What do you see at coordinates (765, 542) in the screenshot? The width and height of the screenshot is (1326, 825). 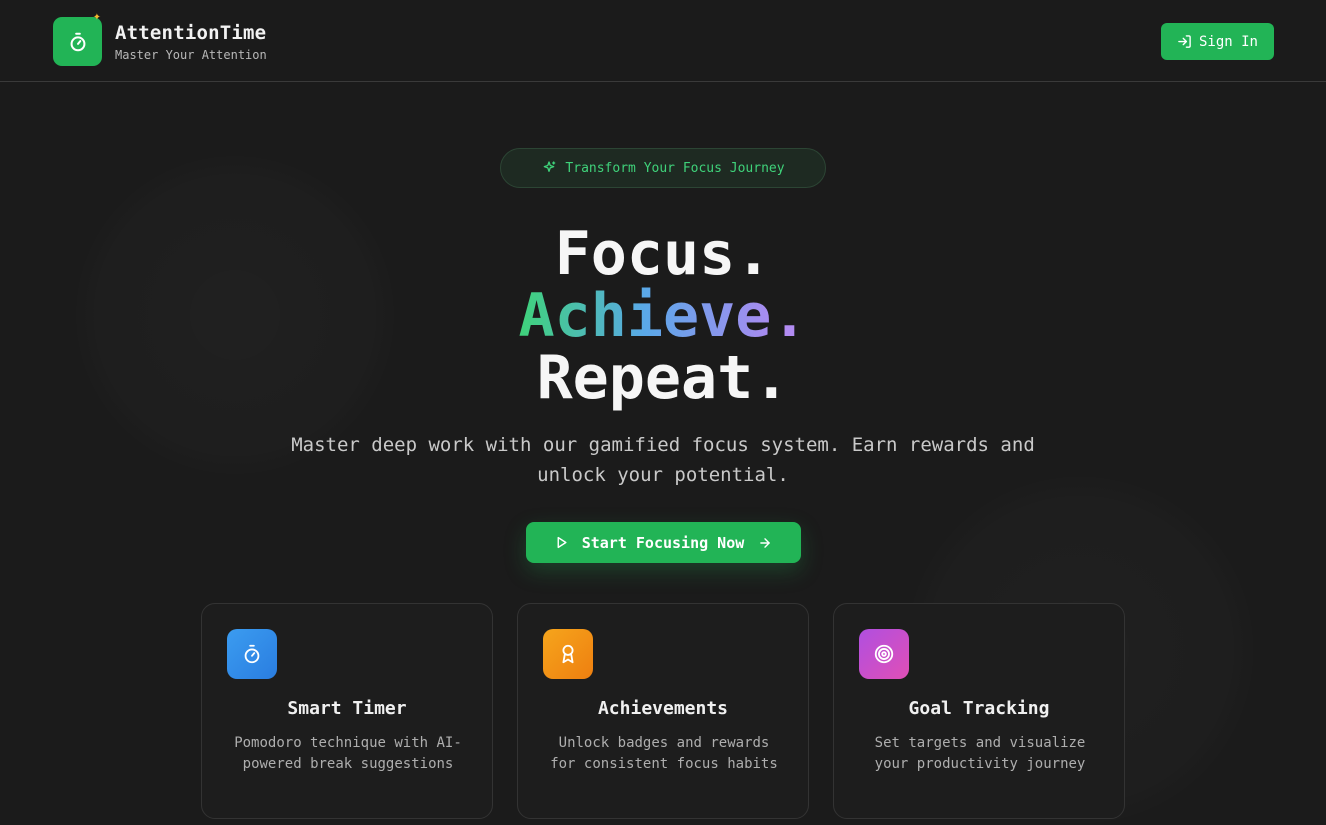 I see `arrow-right-icon` at bounding box center [765, 542].